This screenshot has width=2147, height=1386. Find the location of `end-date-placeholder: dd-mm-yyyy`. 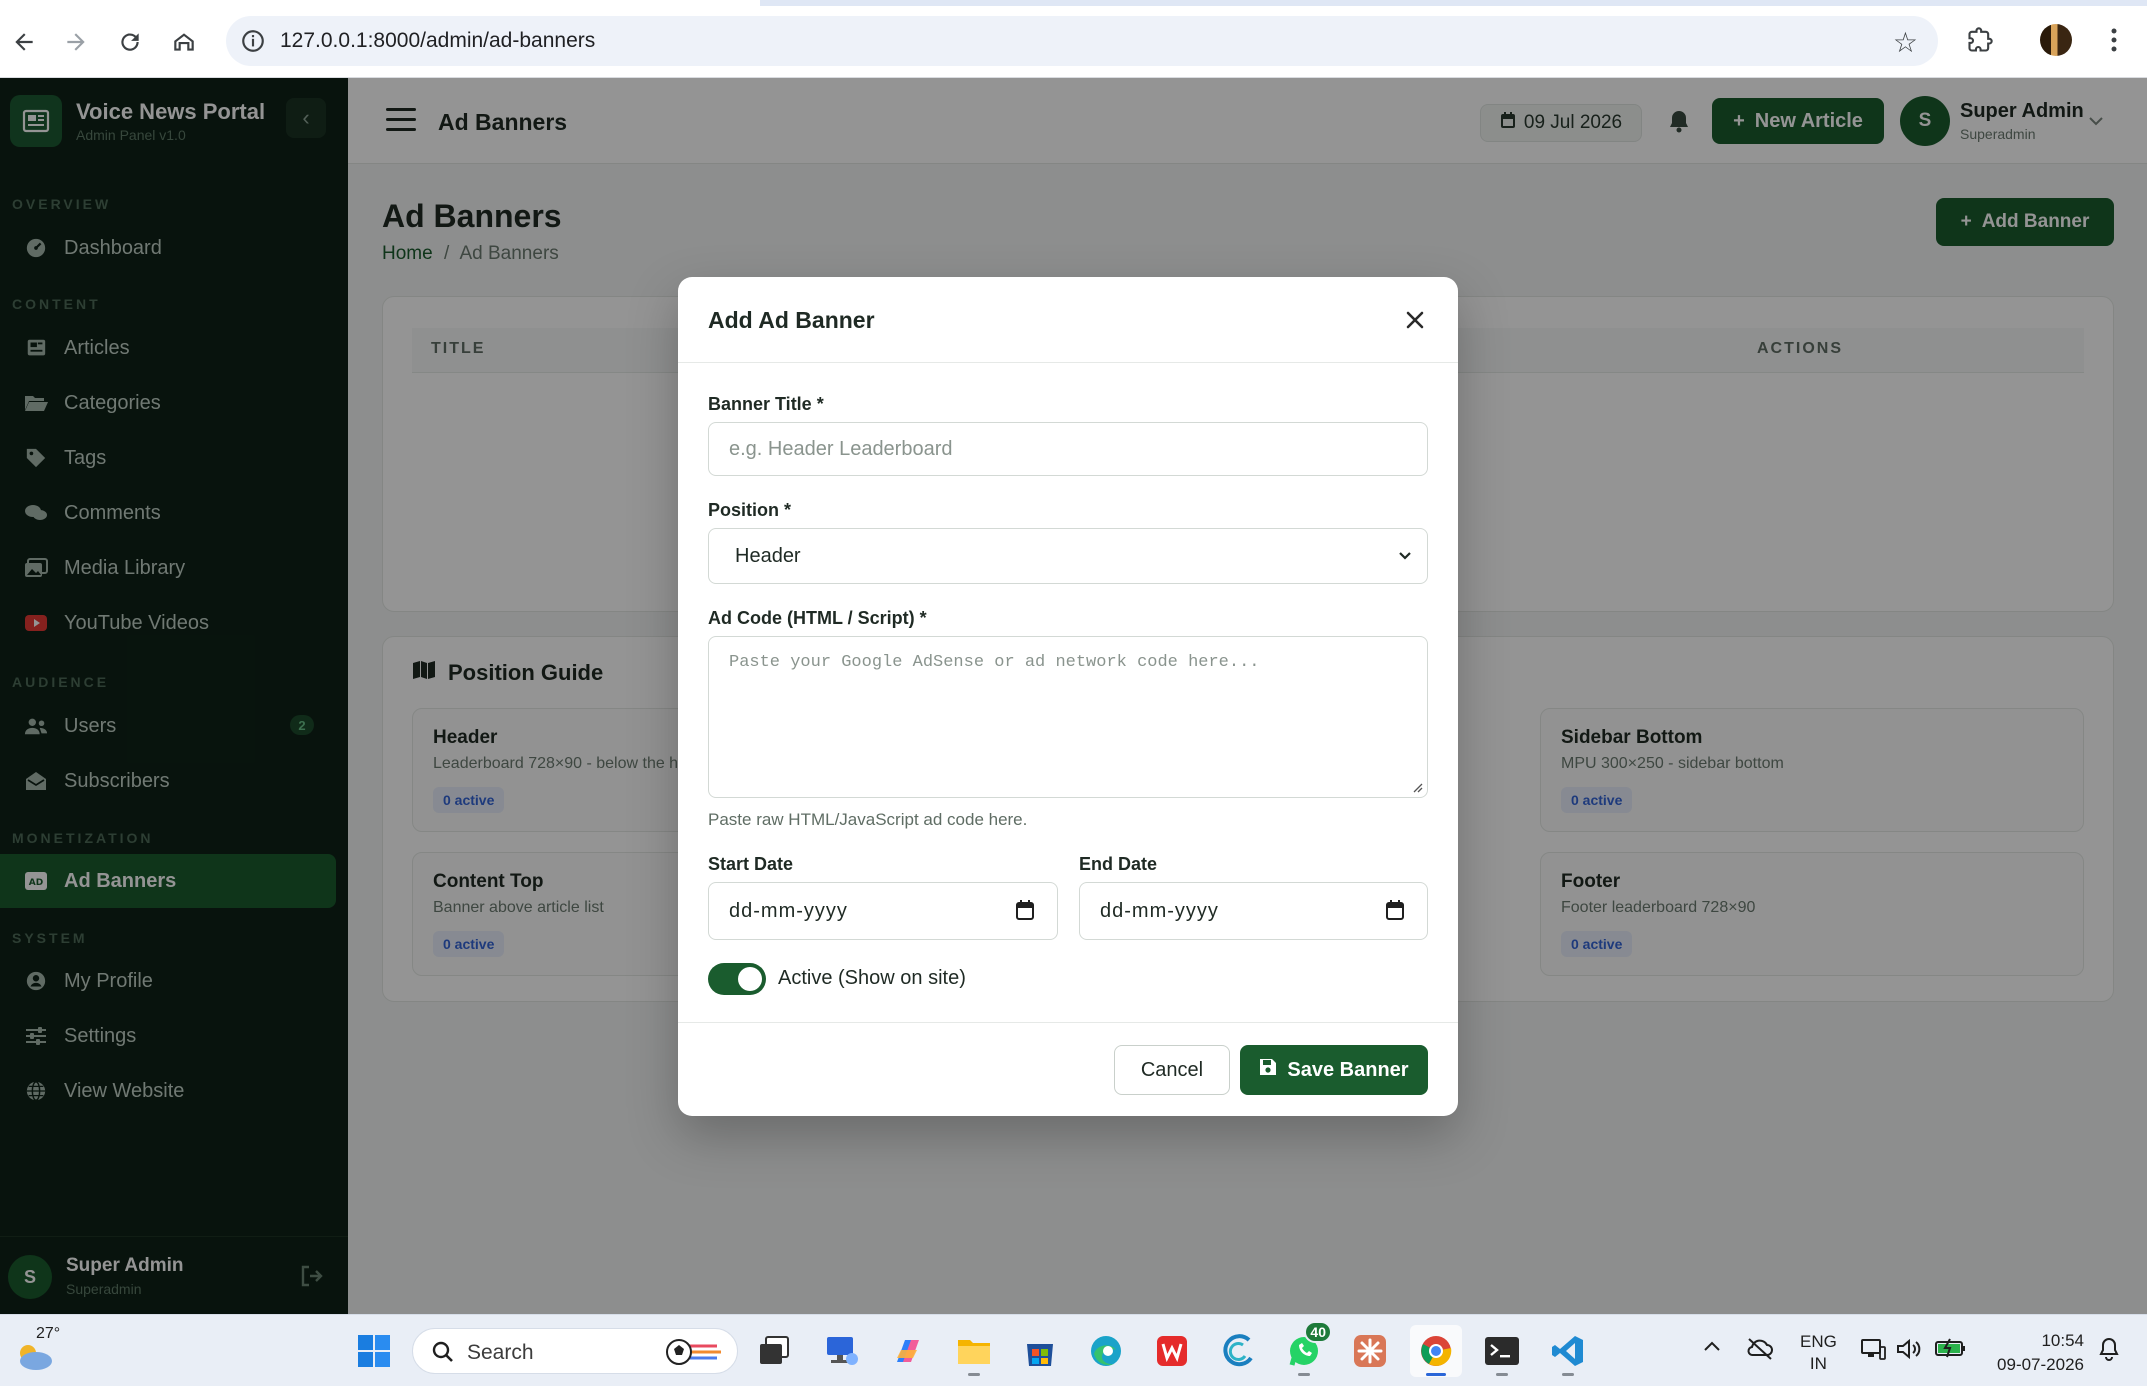

end-date-placeholder: dd-mm-yyyy is located at coordinates (1159, 911).